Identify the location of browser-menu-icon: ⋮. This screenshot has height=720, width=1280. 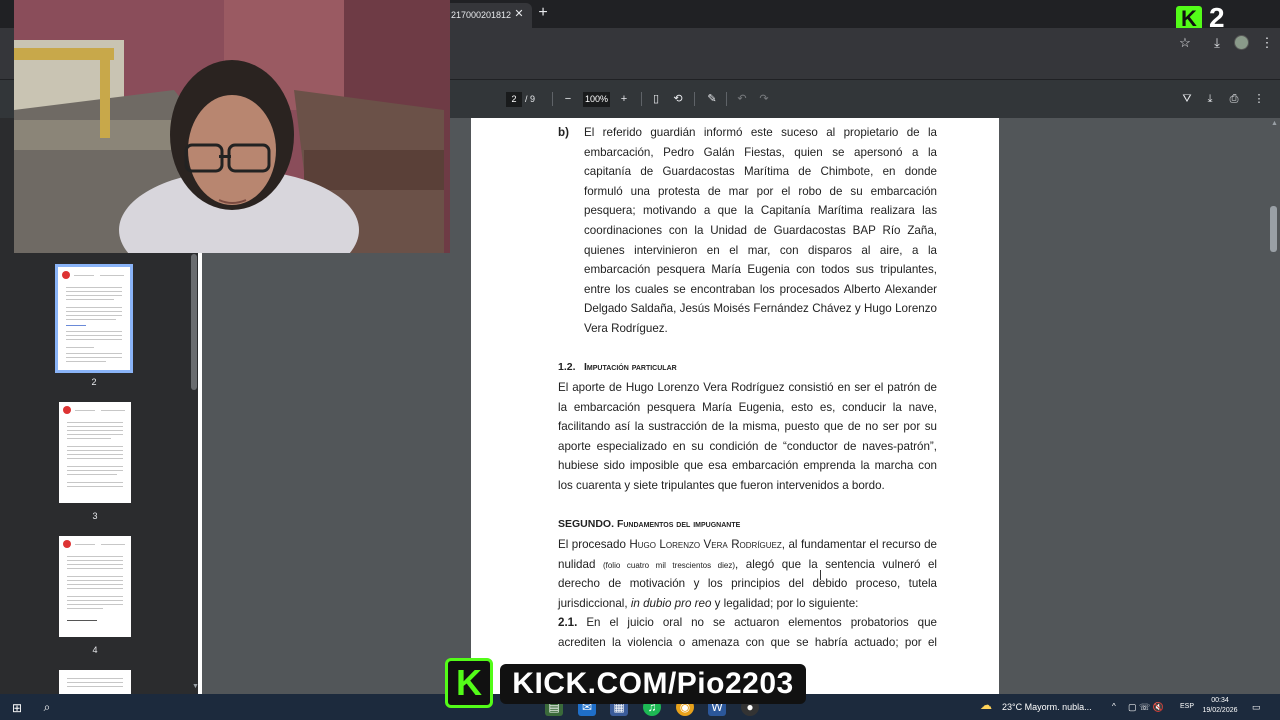
(1267, 43).